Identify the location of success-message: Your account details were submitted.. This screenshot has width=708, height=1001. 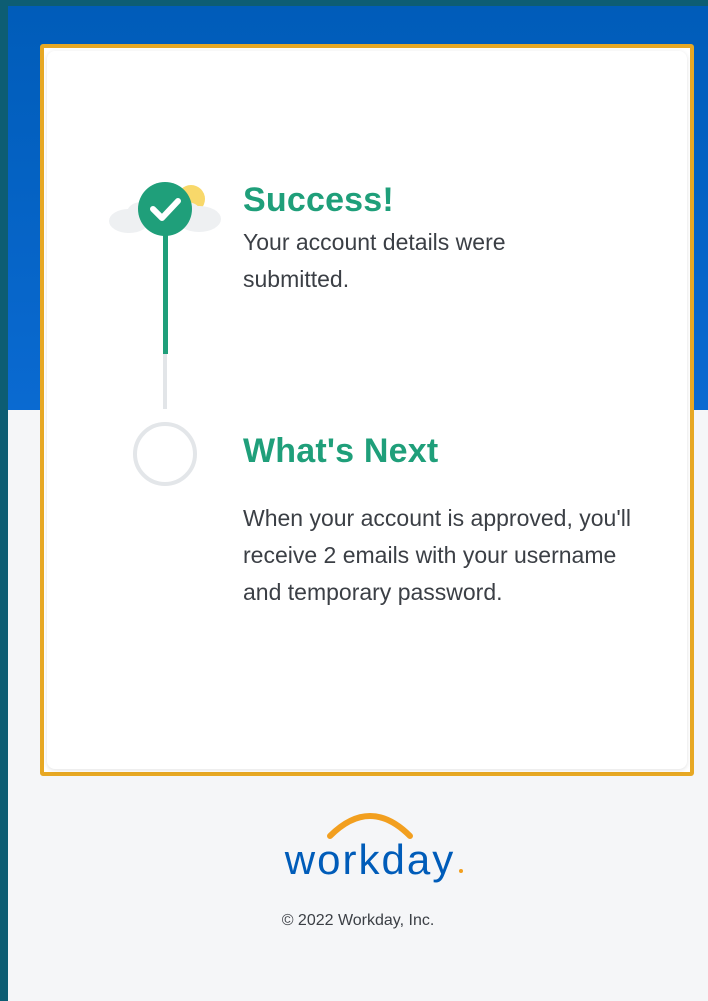
(374, 260).